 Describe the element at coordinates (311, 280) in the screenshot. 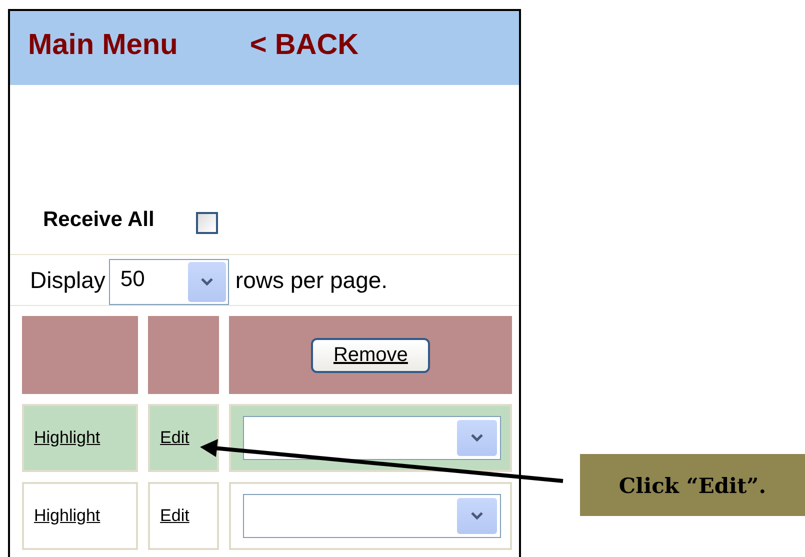

I see `rows-per-page-label: rows per page.` at that location.